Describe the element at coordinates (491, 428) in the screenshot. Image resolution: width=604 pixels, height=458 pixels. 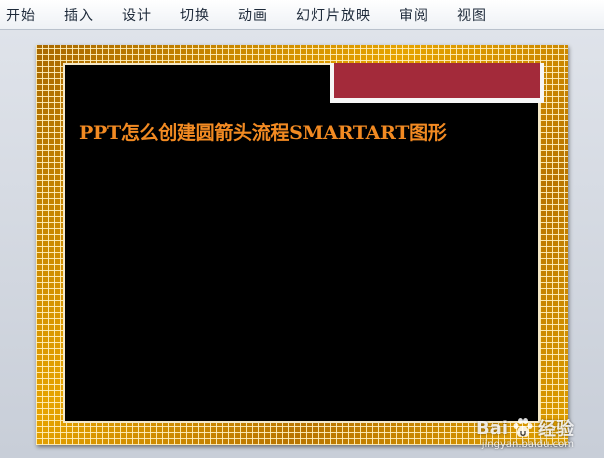
I see `watermark-brand-left: Bai` at that location.